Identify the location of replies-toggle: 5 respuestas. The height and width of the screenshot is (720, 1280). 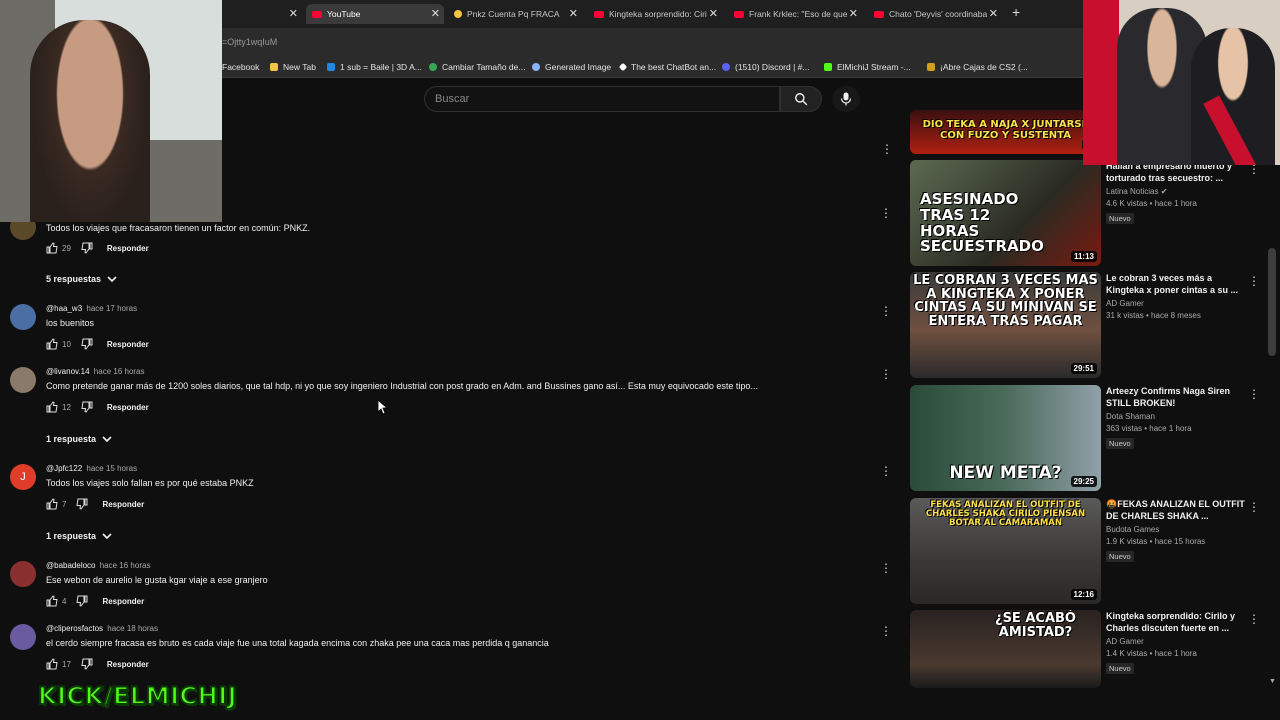
(81, 279).